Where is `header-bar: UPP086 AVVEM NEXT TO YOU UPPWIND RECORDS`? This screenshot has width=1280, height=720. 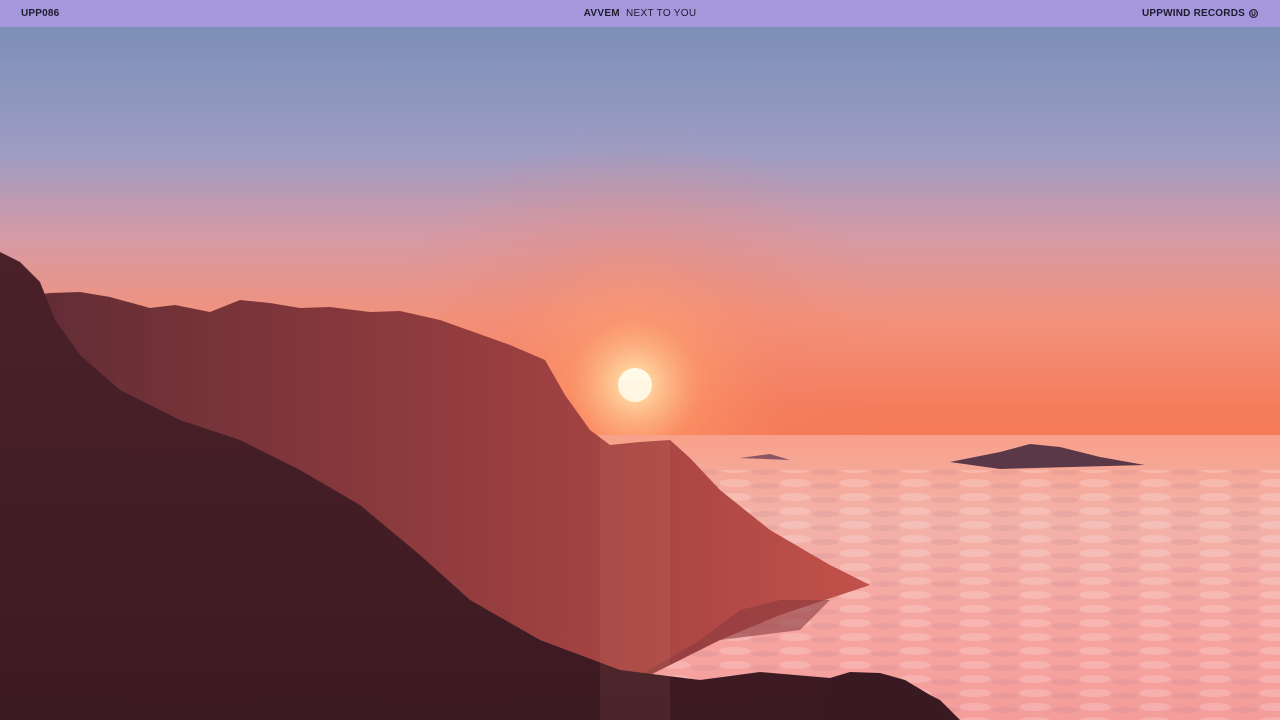 header-bar: UPP086 AVVEM NEXT TO YOU UPPWIND RECORDS is located at coordinates (640, 13).